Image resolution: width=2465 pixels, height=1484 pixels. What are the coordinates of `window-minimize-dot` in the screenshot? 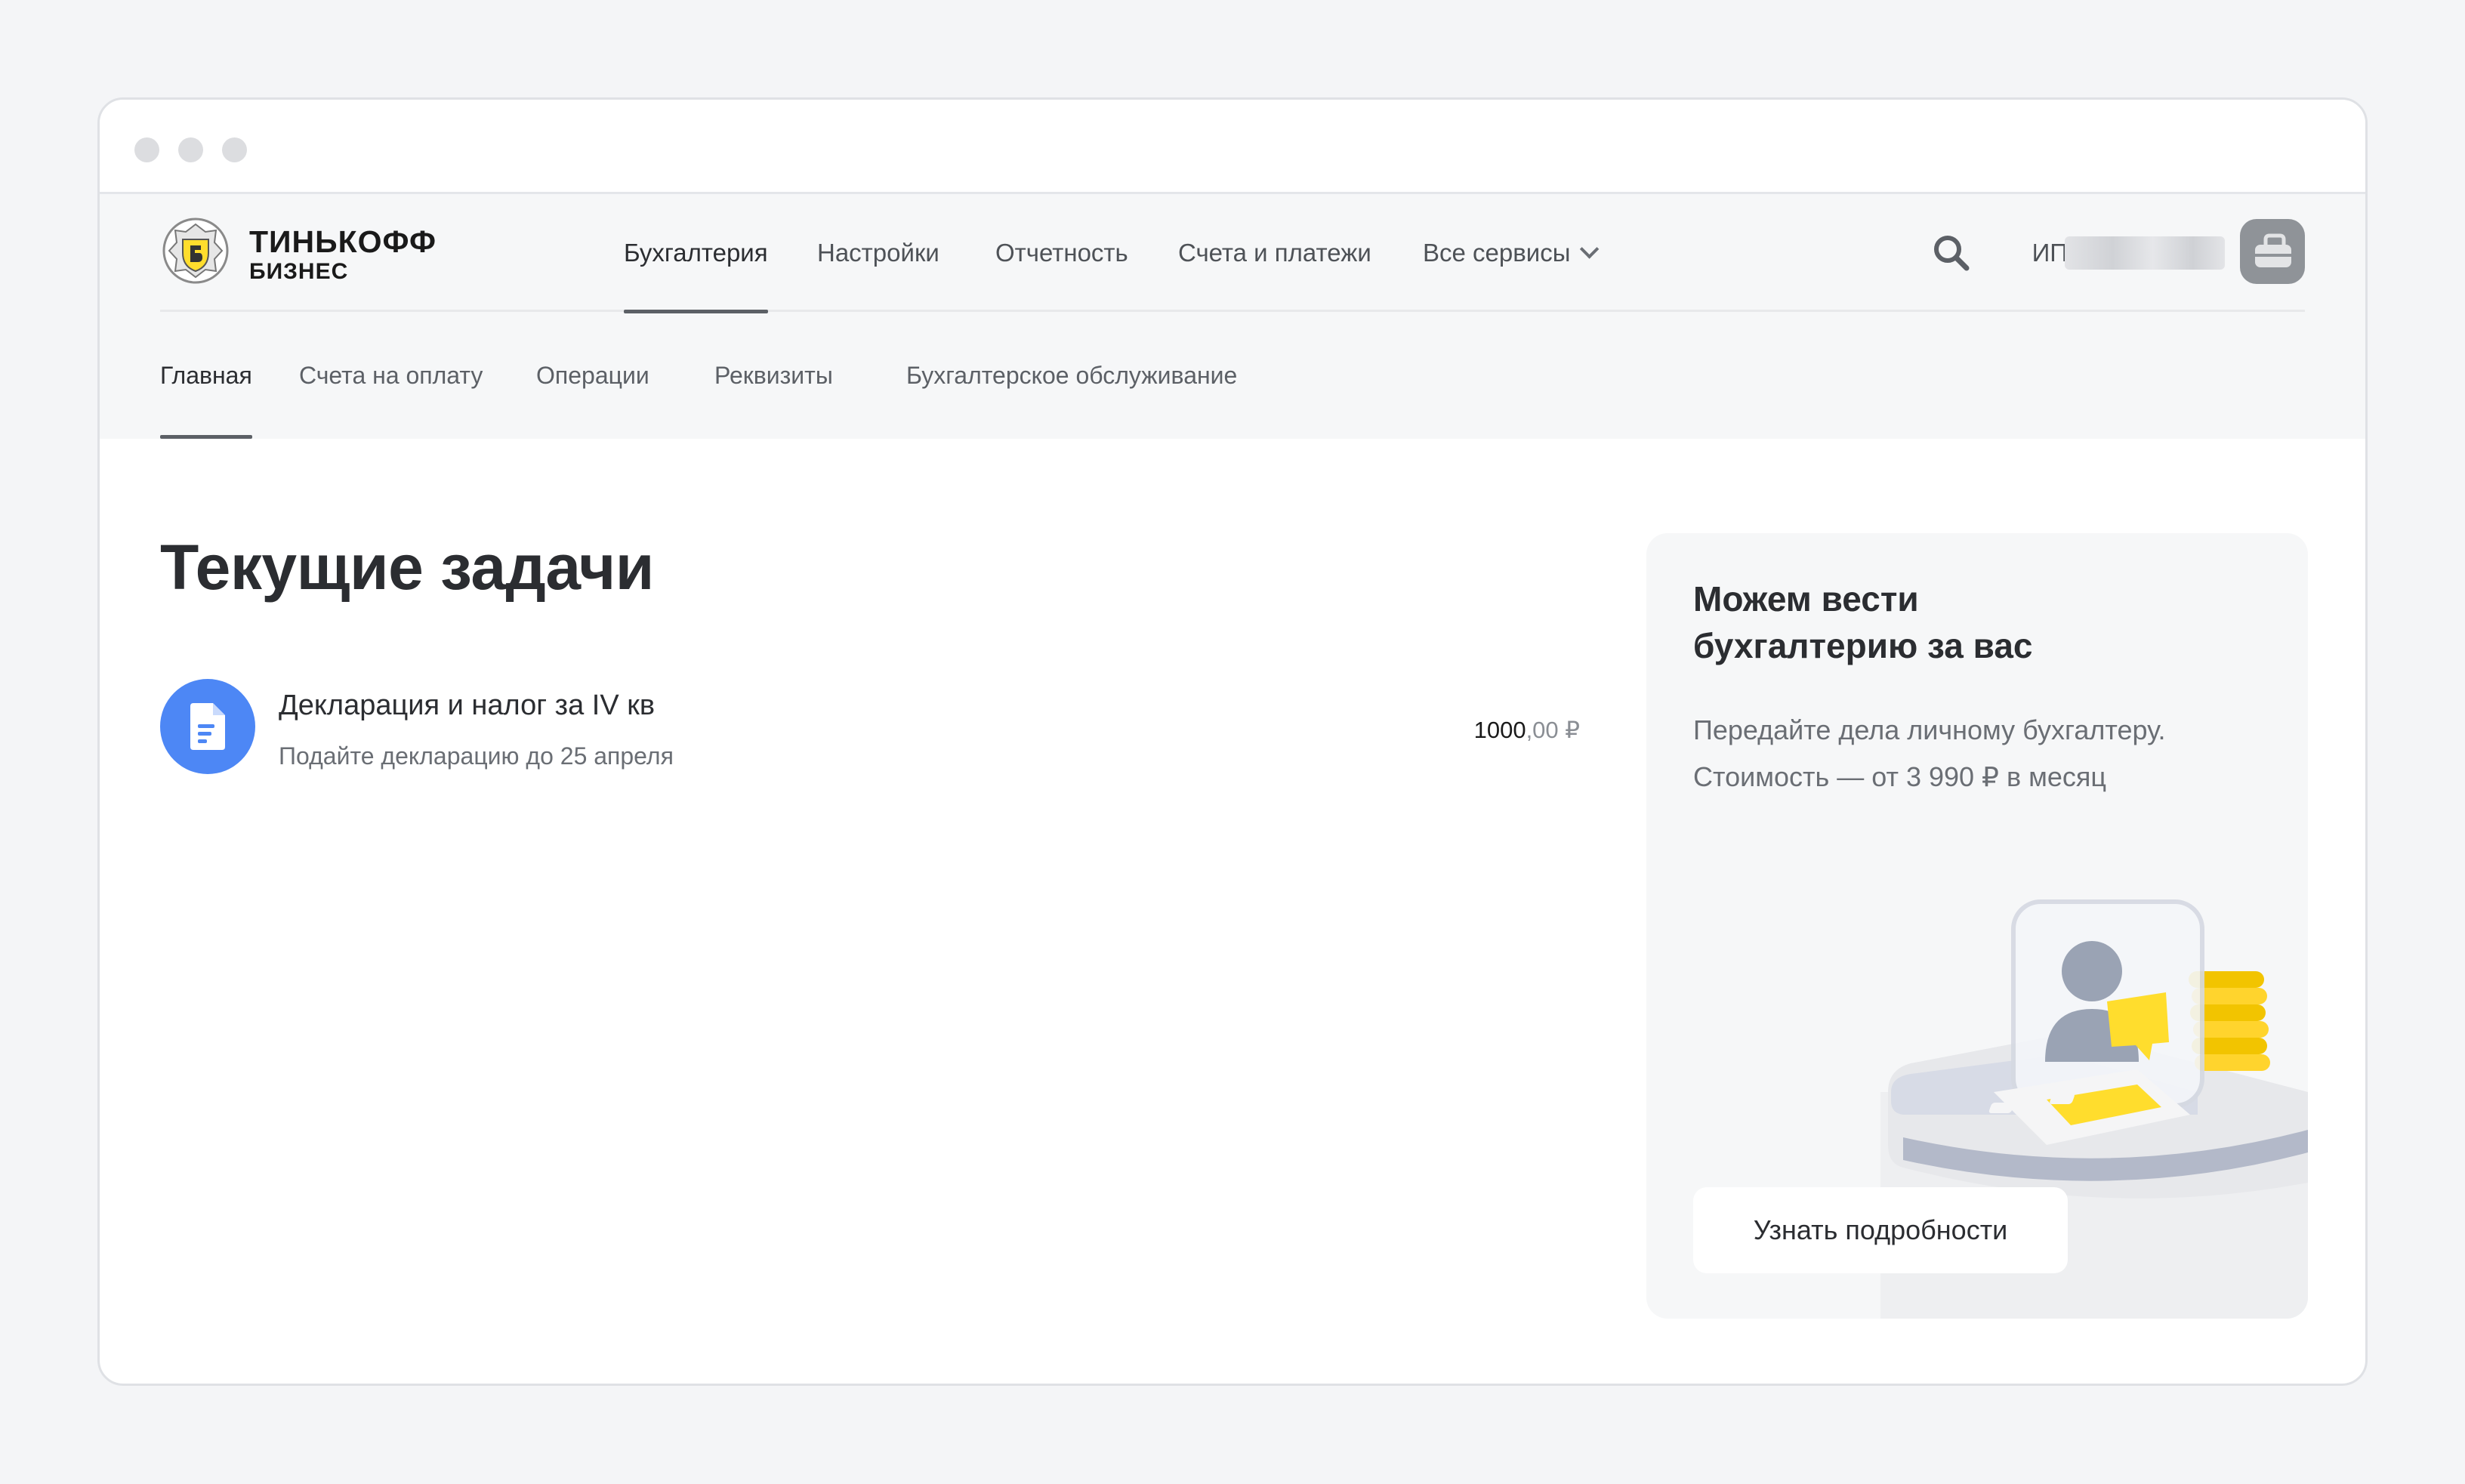 It's located at (190, 149).